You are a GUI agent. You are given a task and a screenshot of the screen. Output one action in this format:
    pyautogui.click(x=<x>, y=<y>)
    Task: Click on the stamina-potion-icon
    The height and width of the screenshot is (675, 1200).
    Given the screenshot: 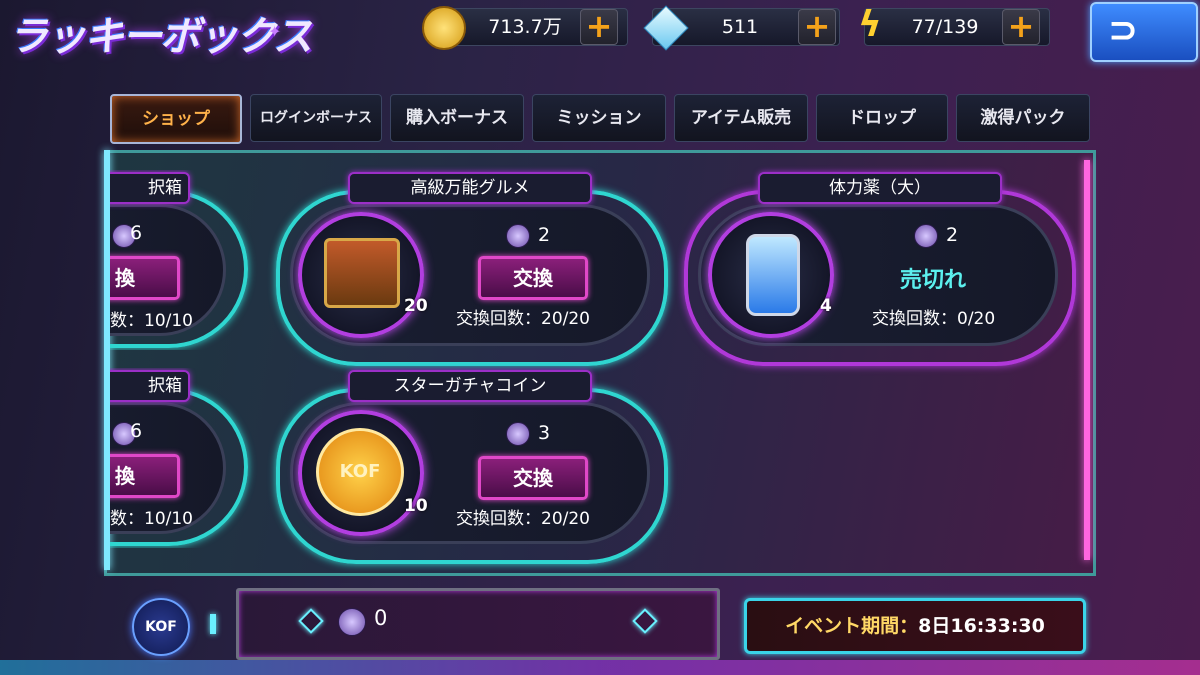 What is the action you would take?
    pyautogui.click(x=771, y=275)
    